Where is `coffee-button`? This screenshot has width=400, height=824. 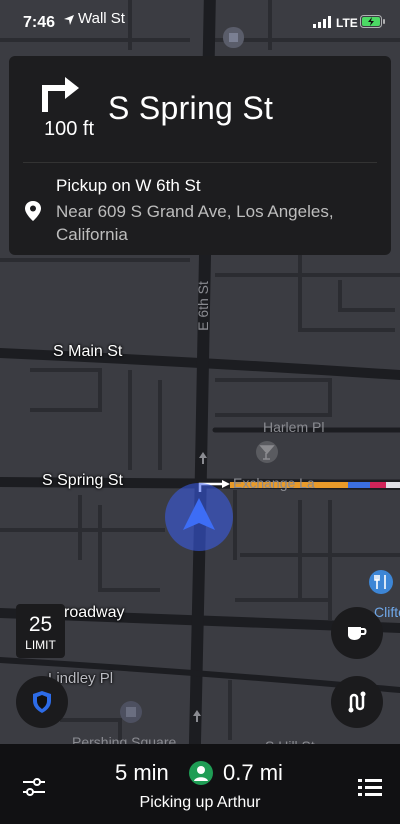 coffee-button is located at coordinates (357, 633).